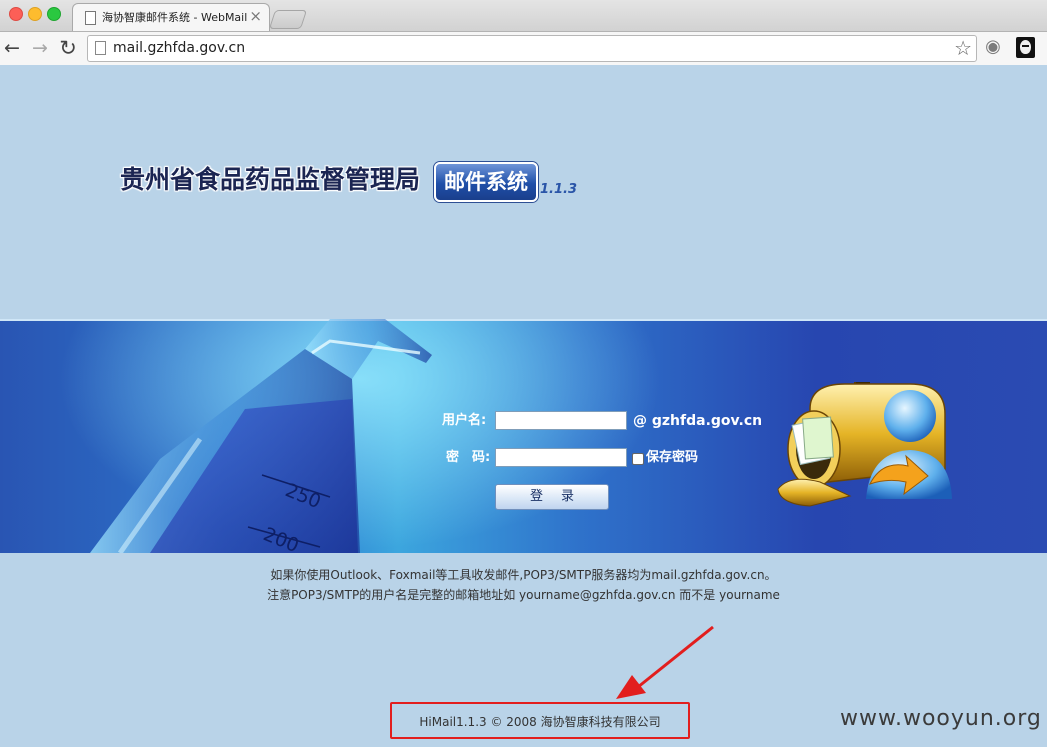 Image resolution: width=1047 pixels, height=747 pixels. Describe the element at coordinates (270, 179) in the screenshot. I see `logo-title: 贵州省食品药品监督管理局` at that location.